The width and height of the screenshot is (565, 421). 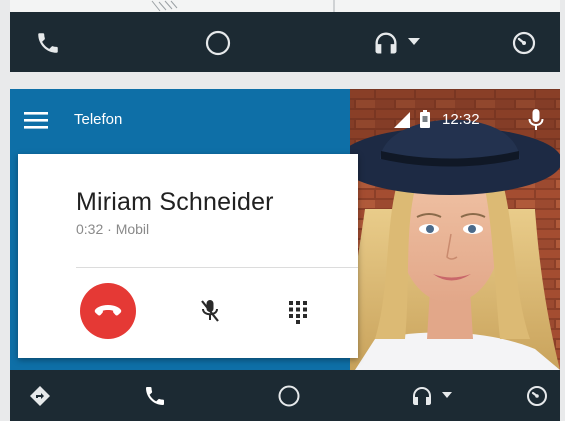 I want to click on nav-overview-button, so click(x=524, y=43).